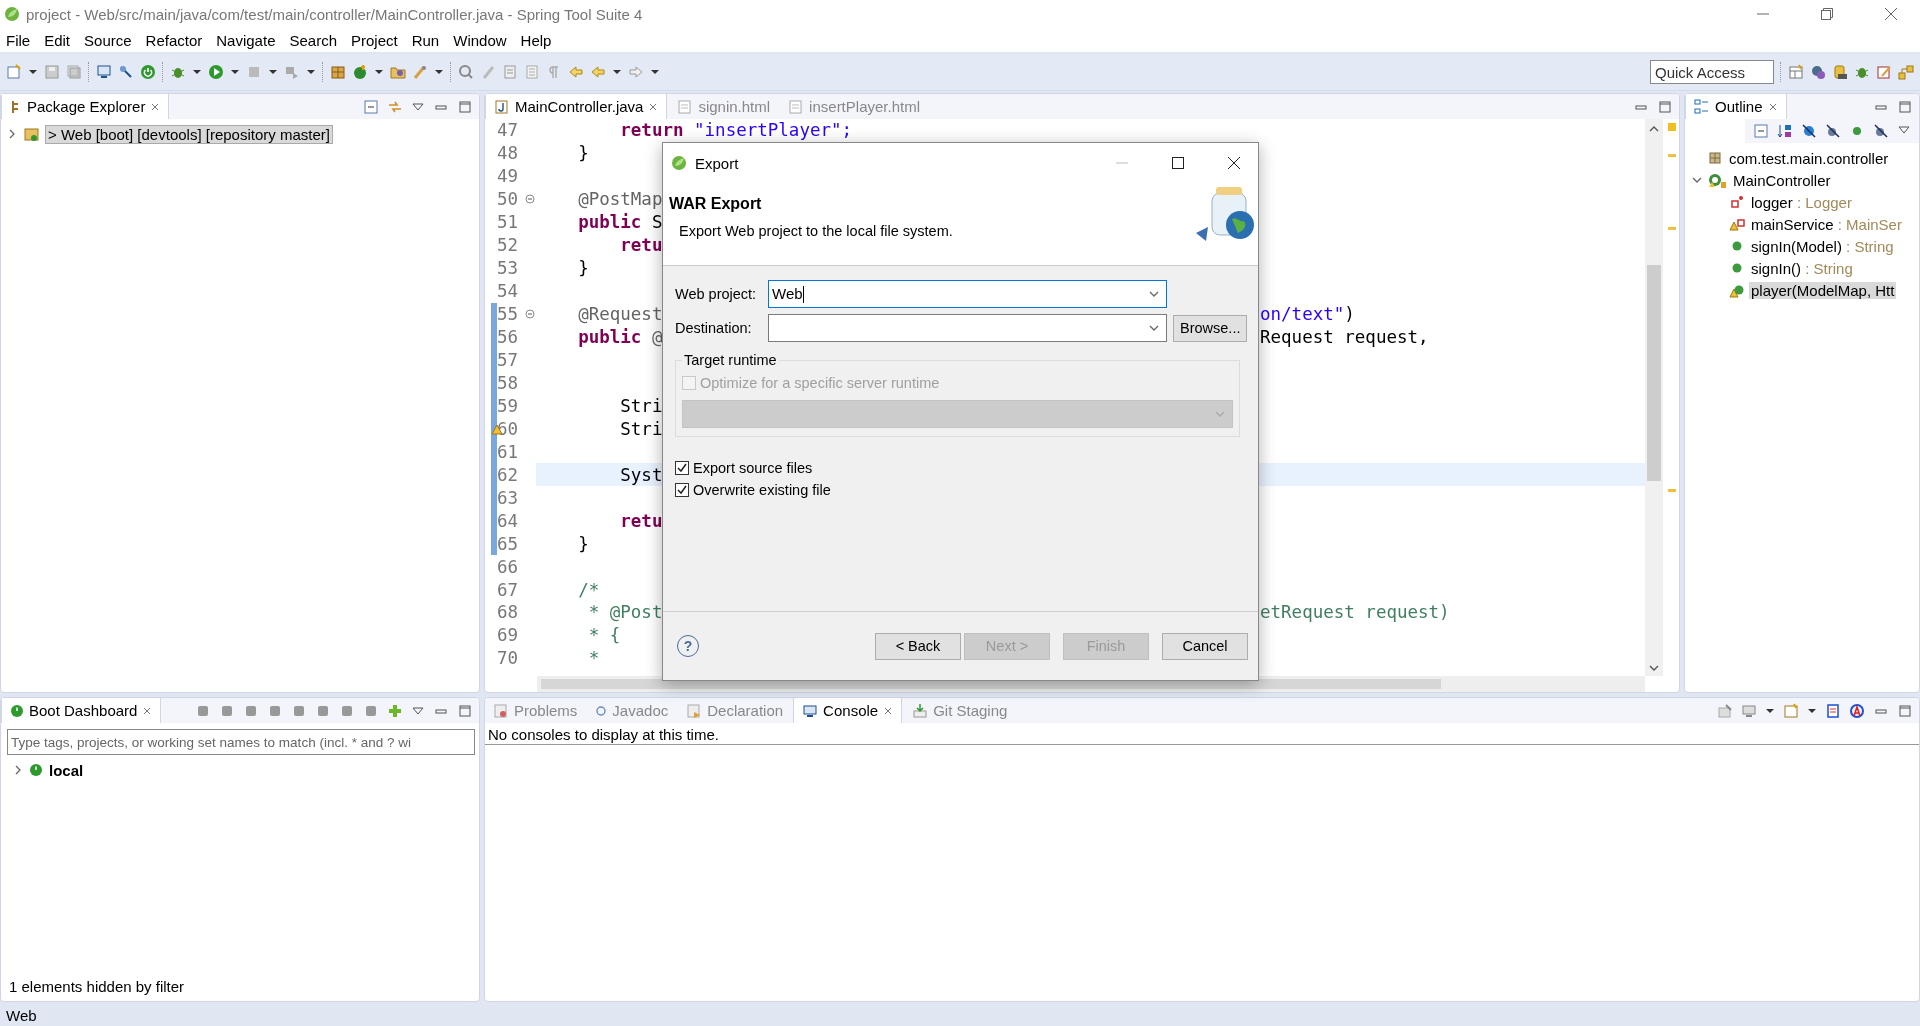 The image size is (1920, 1026). I want to click on code-text: * {, so click(604, 635).